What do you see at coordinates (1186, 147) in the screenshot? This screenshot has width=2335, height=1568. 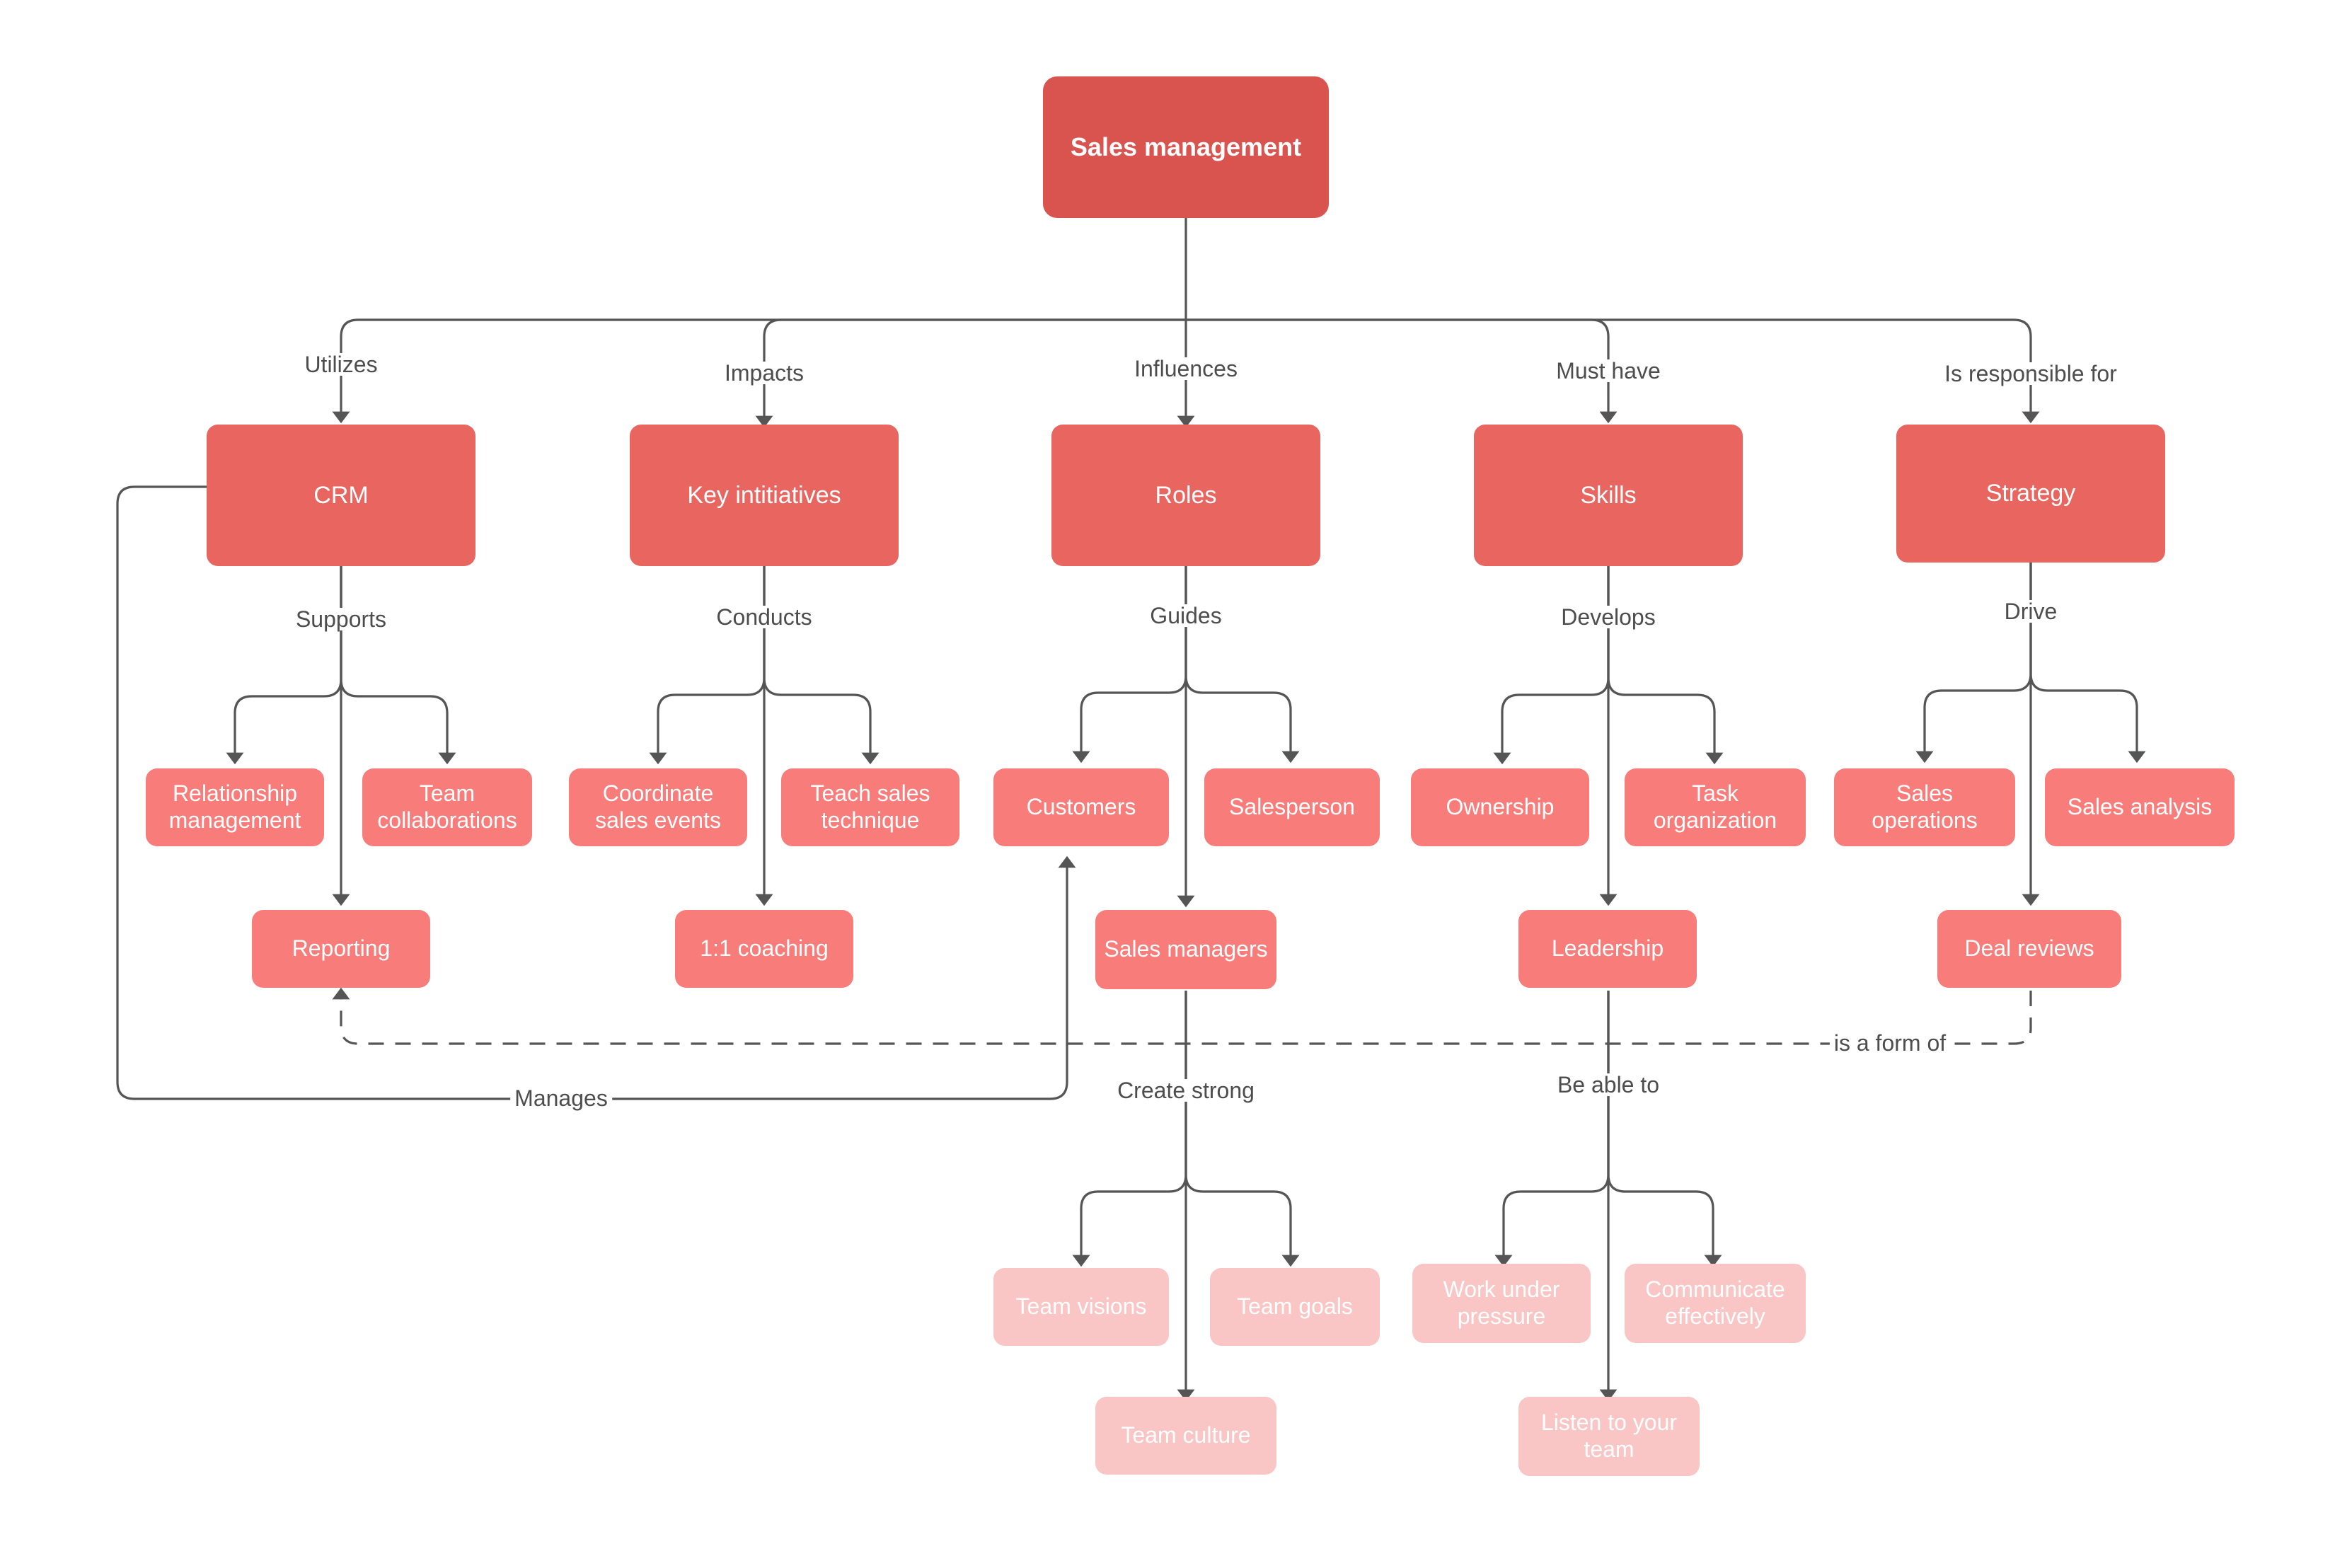 I see `node-sales-management: Sales management` at bounding box center [1186, 147].